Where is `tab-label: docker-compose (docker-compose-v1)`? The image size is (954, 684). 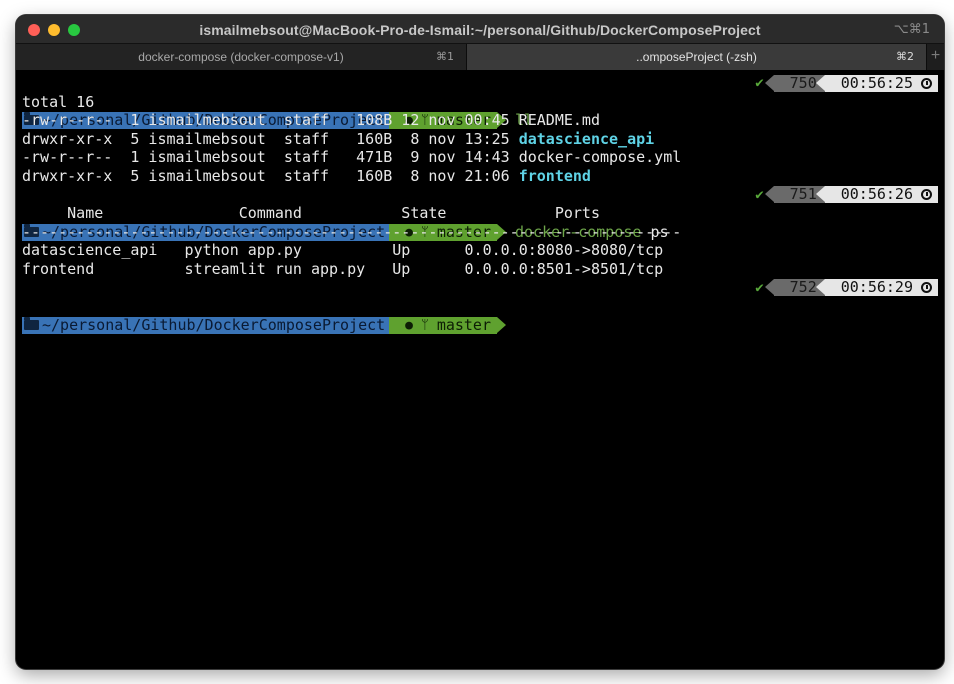
tab-label: docker-compose (docker-compose-v1) is located at coordinates (241, 57).